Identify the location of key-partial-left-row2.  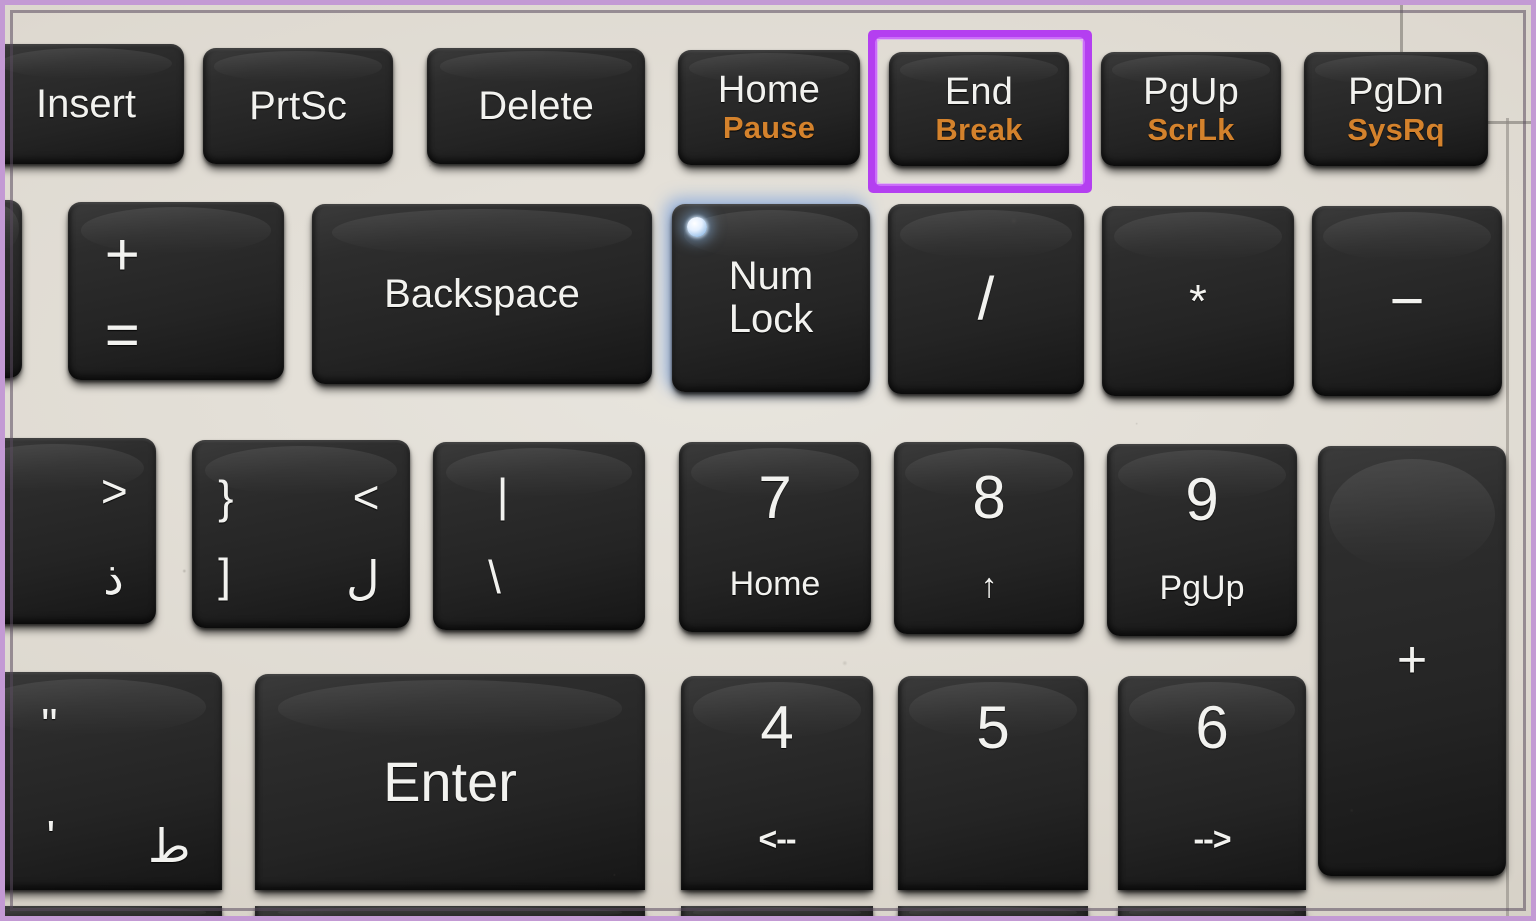
(11, 289).